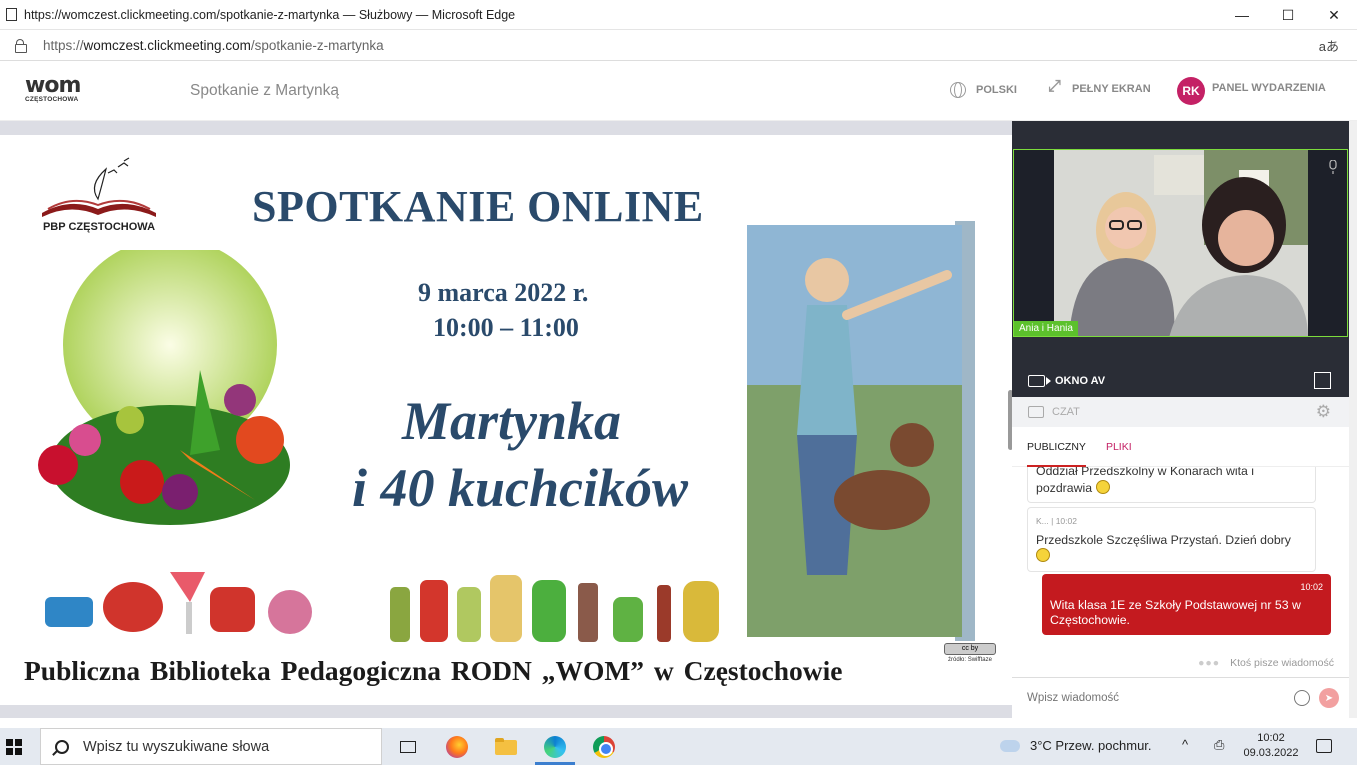  What do you see at coordinates (1191, 91) in the screenshot?
I see `avatar: RK` at bounding box center [1191, 91].